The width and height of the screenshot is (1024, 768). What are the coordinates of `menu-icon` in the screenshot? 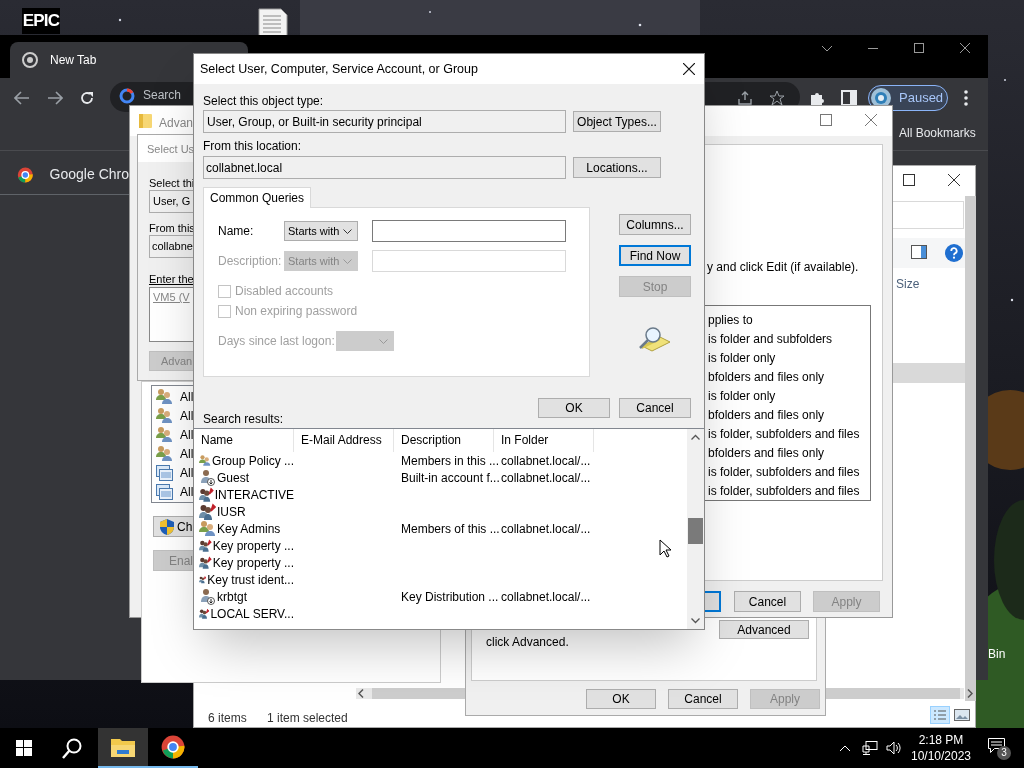 It's located at (966, 98).